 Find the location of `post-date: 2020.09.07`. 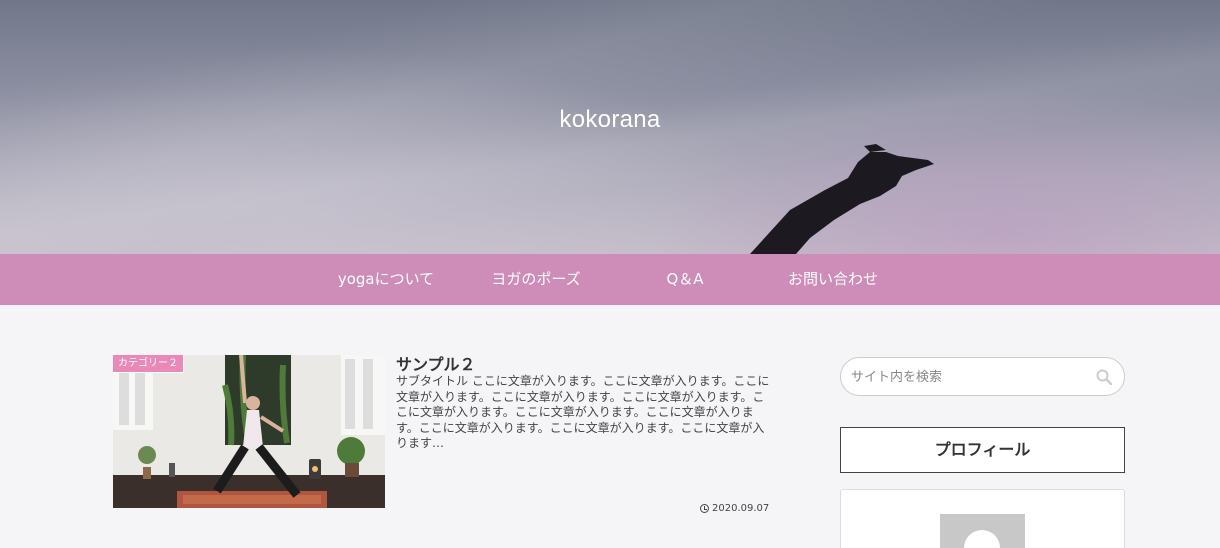

post-date: 2020.09.07 is located at coordinates (734, 508).